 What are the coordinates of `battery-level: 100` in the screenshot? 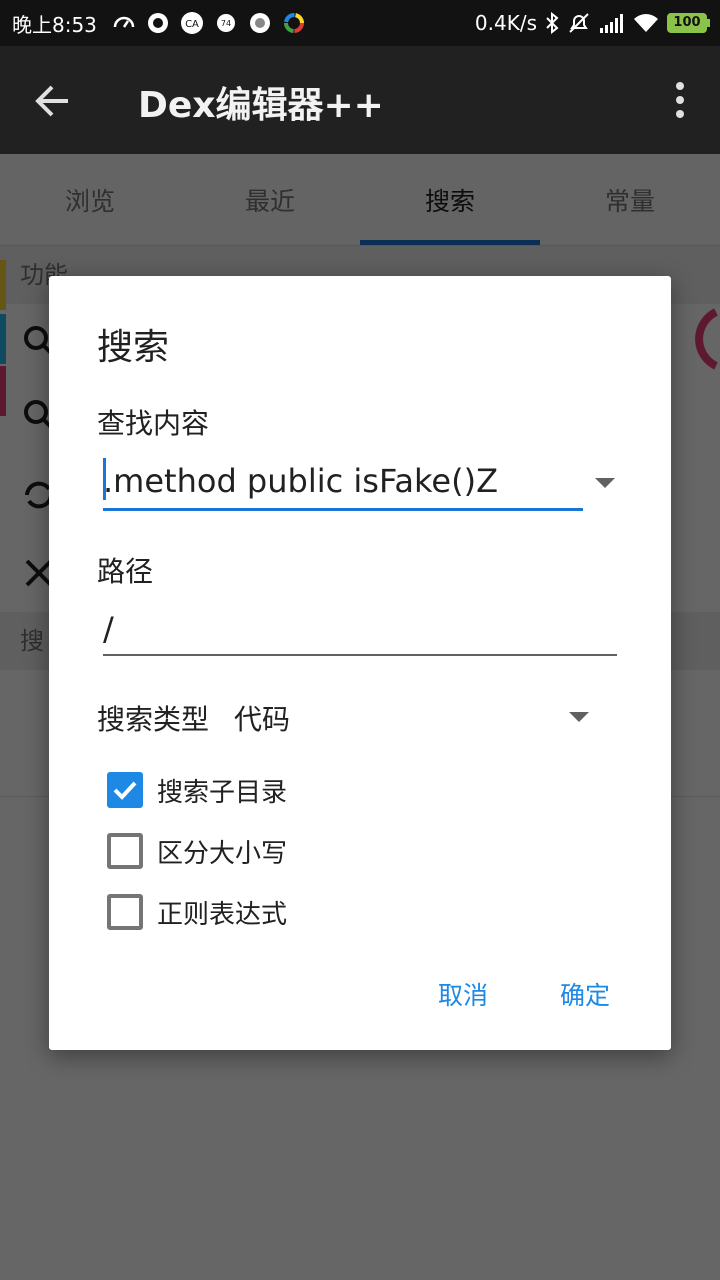 It's located at (687, 23).